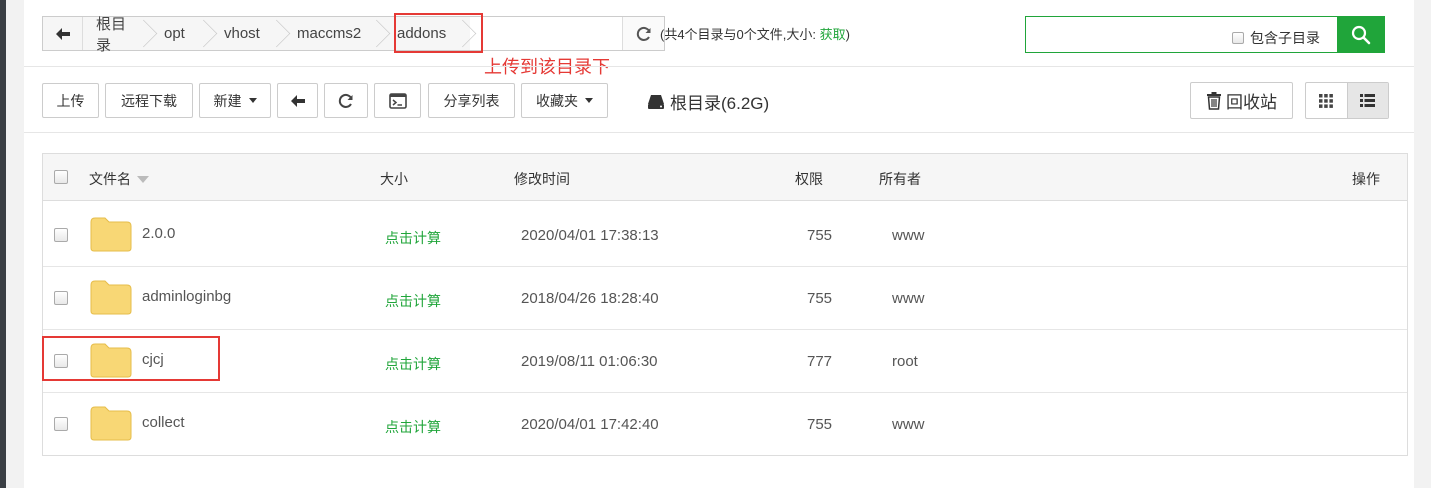 This screenshot has width=1431, height=488. I want to click on column-header-size: 大小, so click(394, 179).